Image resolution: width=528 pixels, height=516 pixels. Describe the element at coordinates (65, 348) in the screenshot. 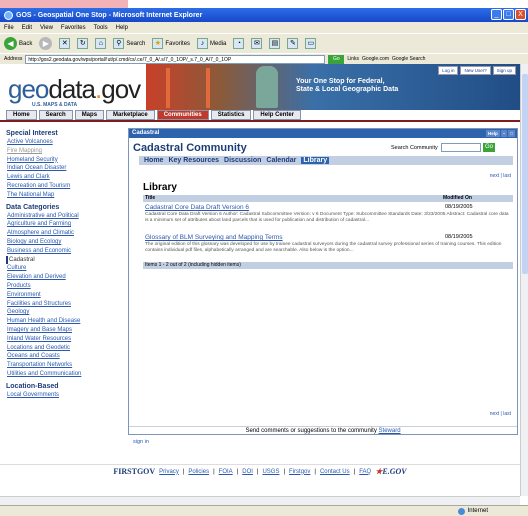

I see `sidebar-item-locations: Locations and Geodetic` at that location.